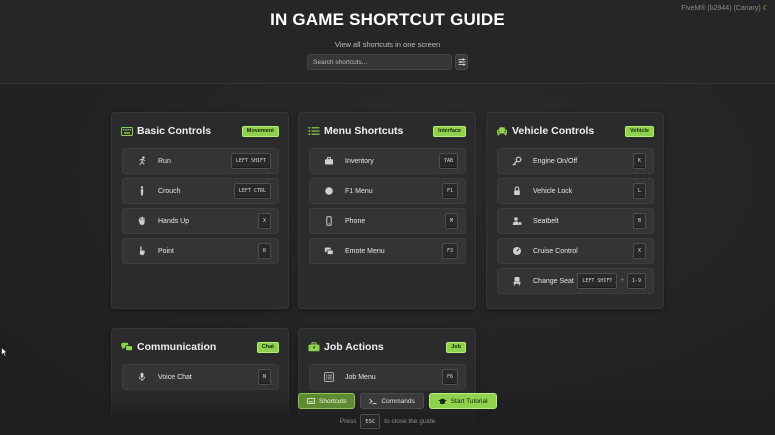  I want to click on search-input, so click(379, 62).